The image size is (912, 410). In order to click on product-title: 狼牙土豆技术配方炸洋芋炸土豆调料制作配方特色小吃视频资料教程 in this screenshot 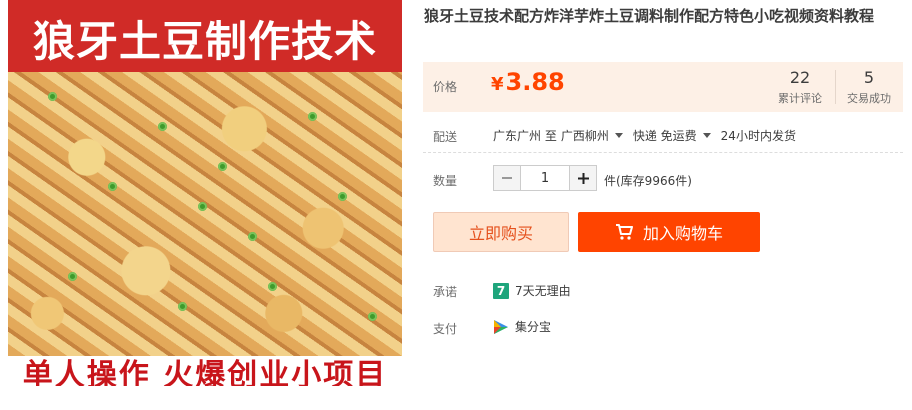, I will do `click(649, 16)`.